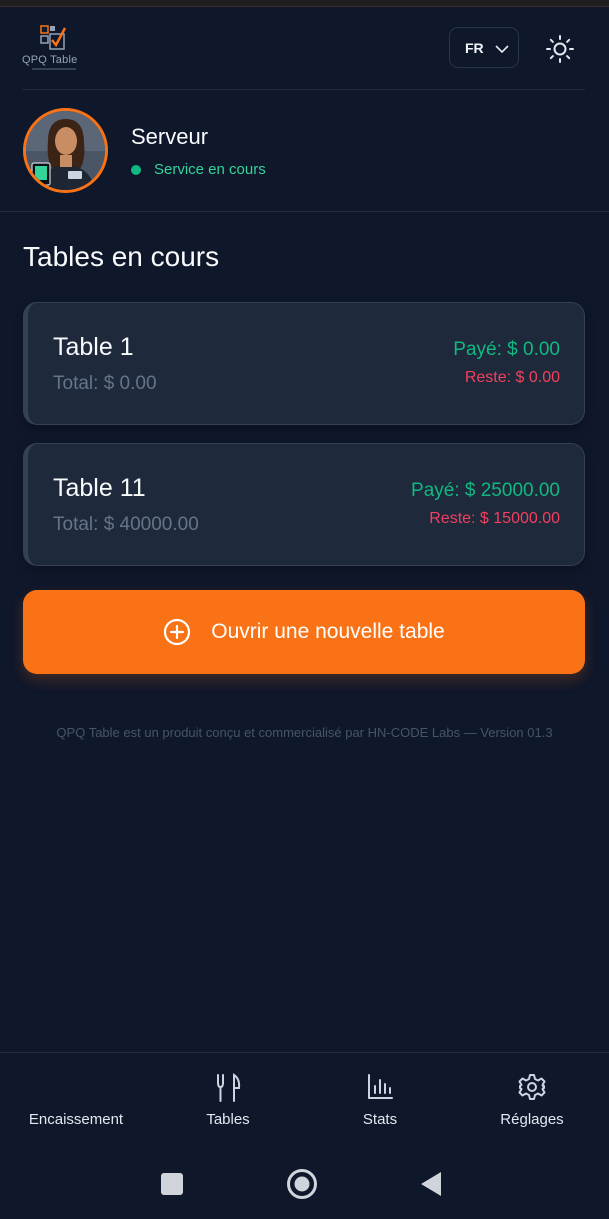 The width and height of the screenshot is (609, 1219). Describe the element at coordinates (532, 1087) in the screenshot. I see `gear-icon` at that location.